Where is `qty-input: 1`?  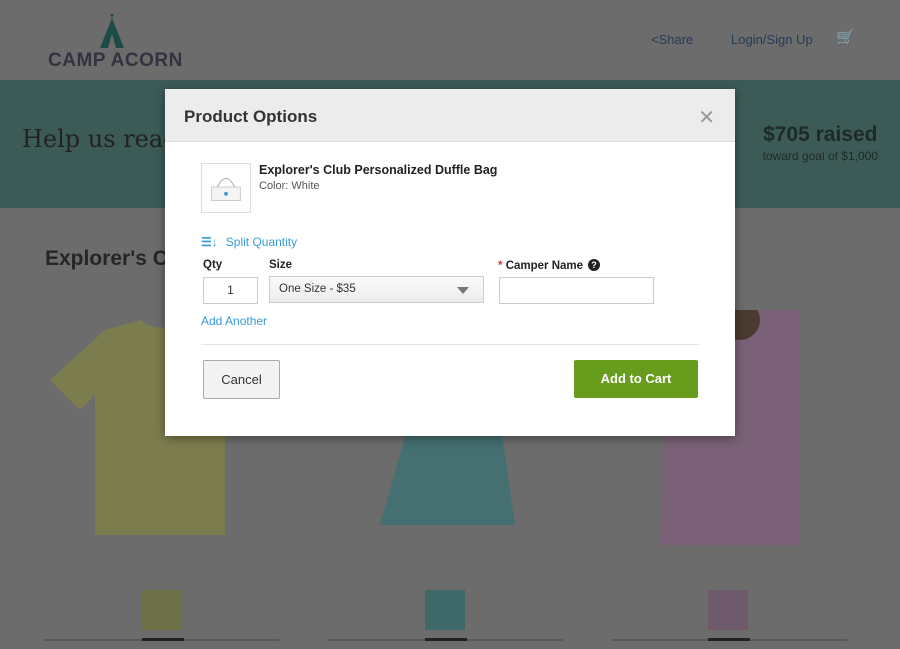 qty-input: 1 is located at coordinates (230, 290).